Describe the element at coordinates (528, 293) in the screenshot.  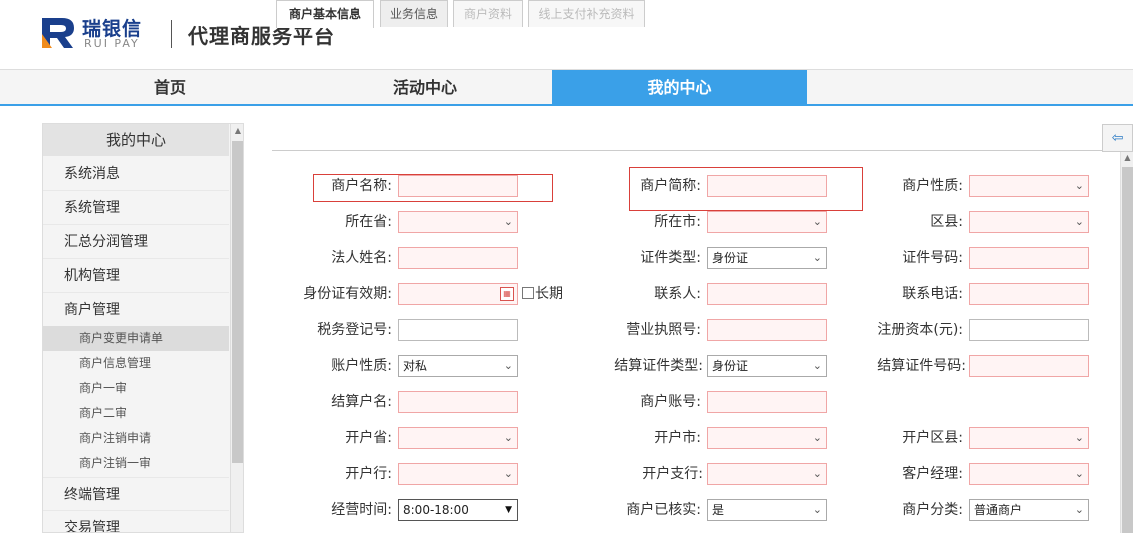
I see `long-term-checkbox` at that location.